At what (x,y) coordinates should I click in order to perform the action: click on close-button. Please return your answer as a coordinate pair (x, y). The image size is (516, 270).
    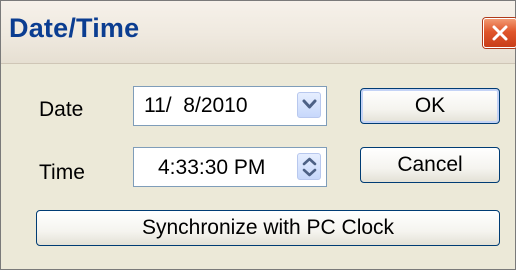
    Looking at the image, I should click on (499, 33).